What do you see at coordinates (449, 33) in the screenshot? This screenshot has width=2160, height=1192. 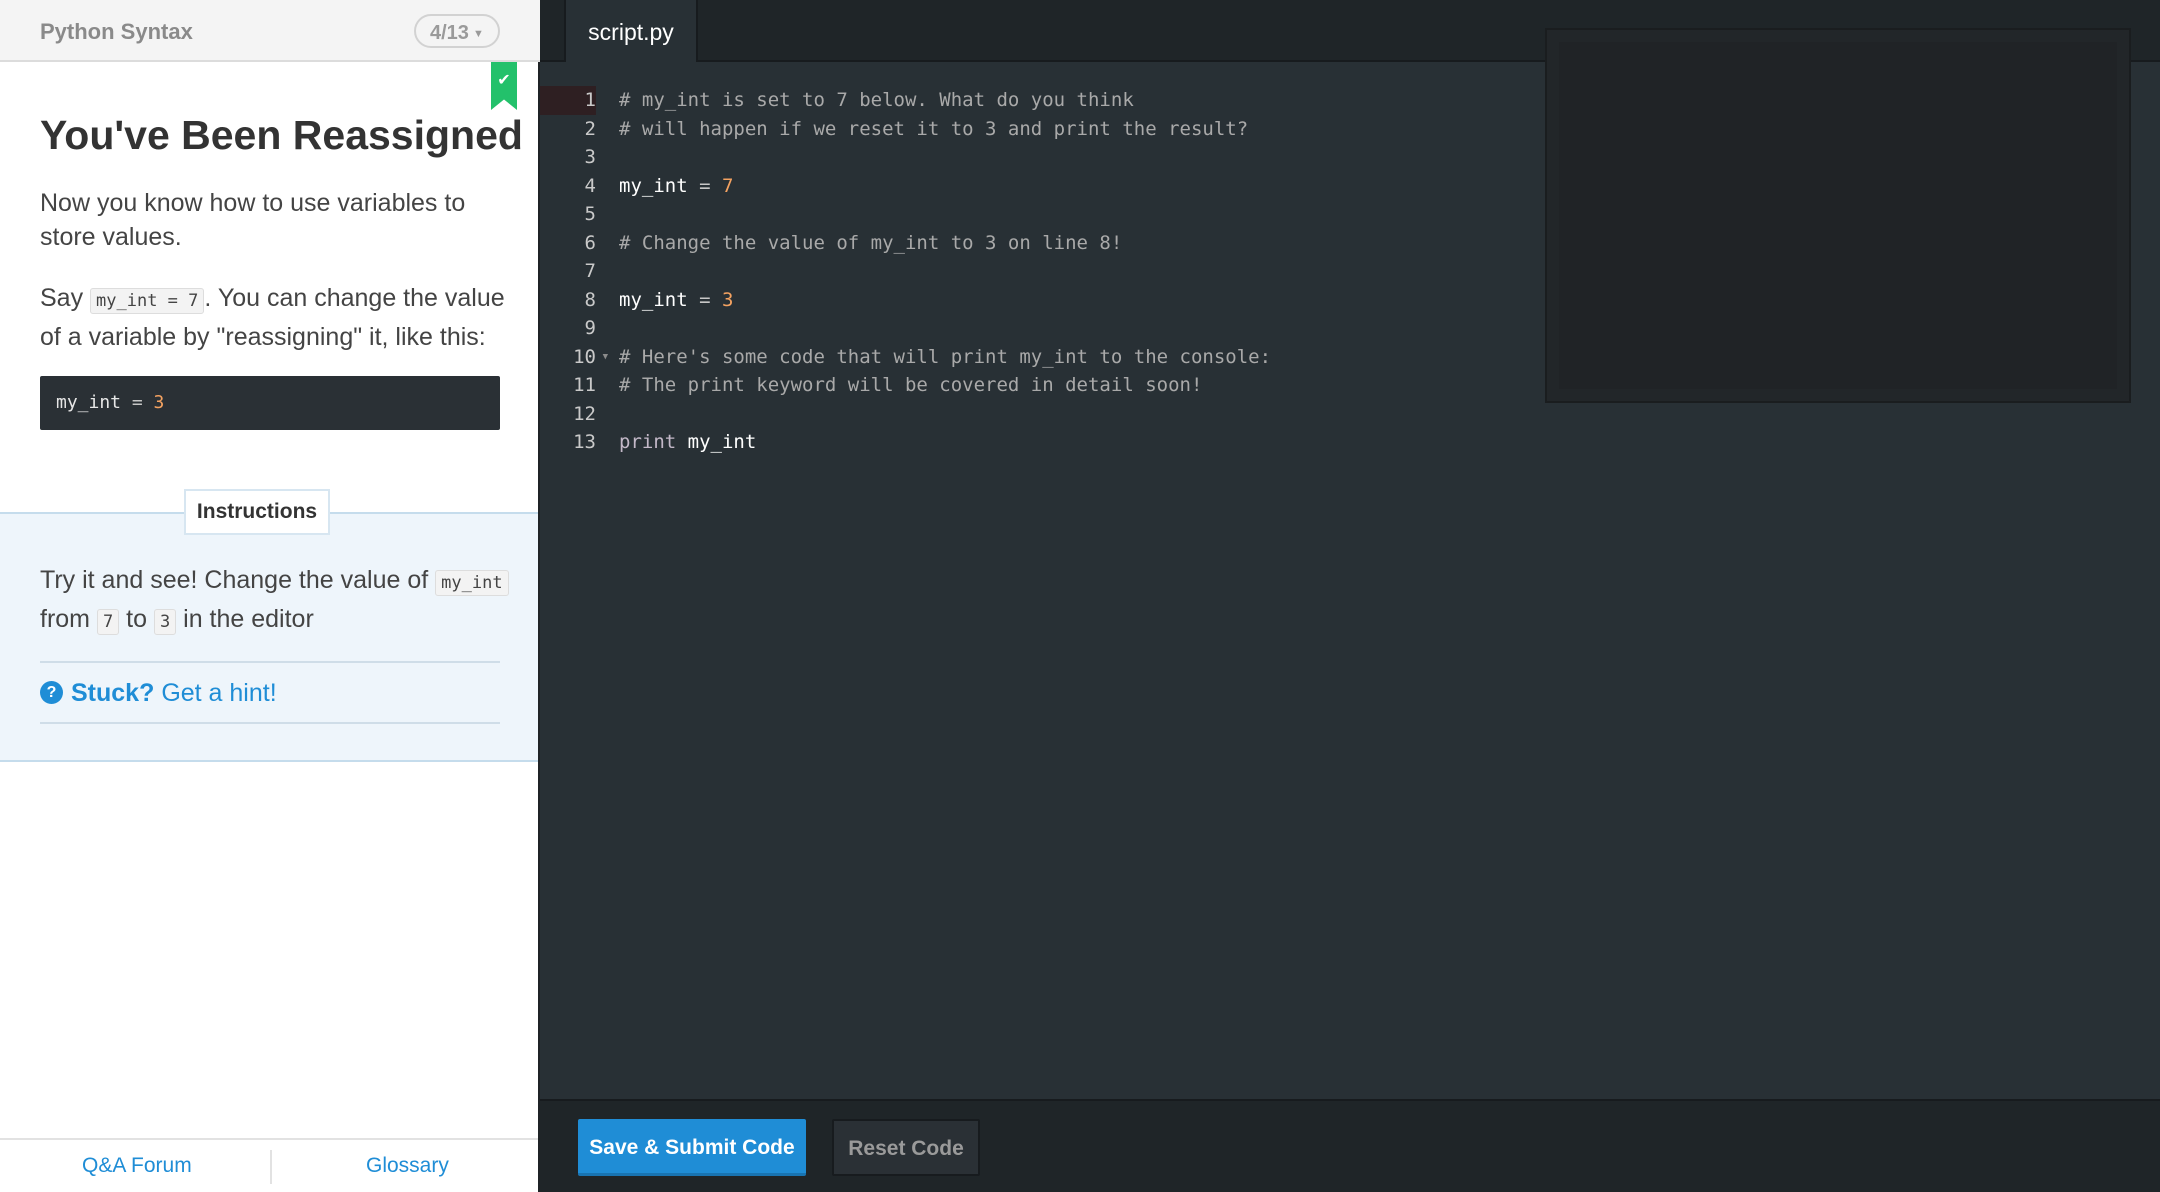 I see `progress-label: 4/13` at bounding box center [449, 33].